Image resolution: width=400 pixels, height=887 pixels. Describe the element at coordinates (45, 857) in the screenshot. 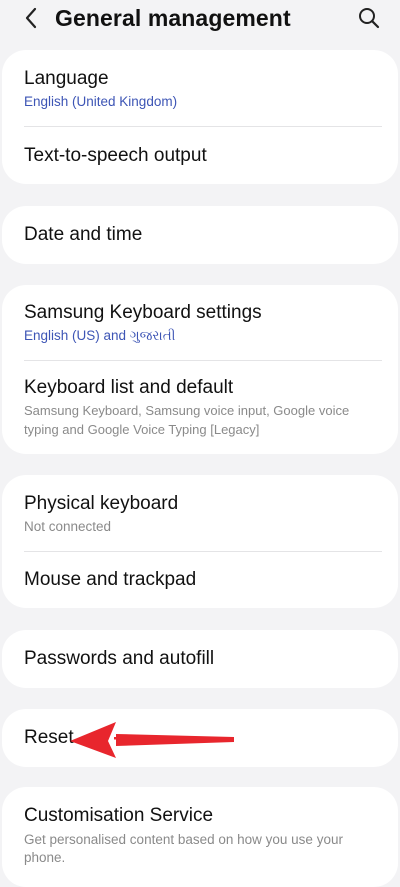

I see `customisation-service-subtitle-line2: phone.` at that location.